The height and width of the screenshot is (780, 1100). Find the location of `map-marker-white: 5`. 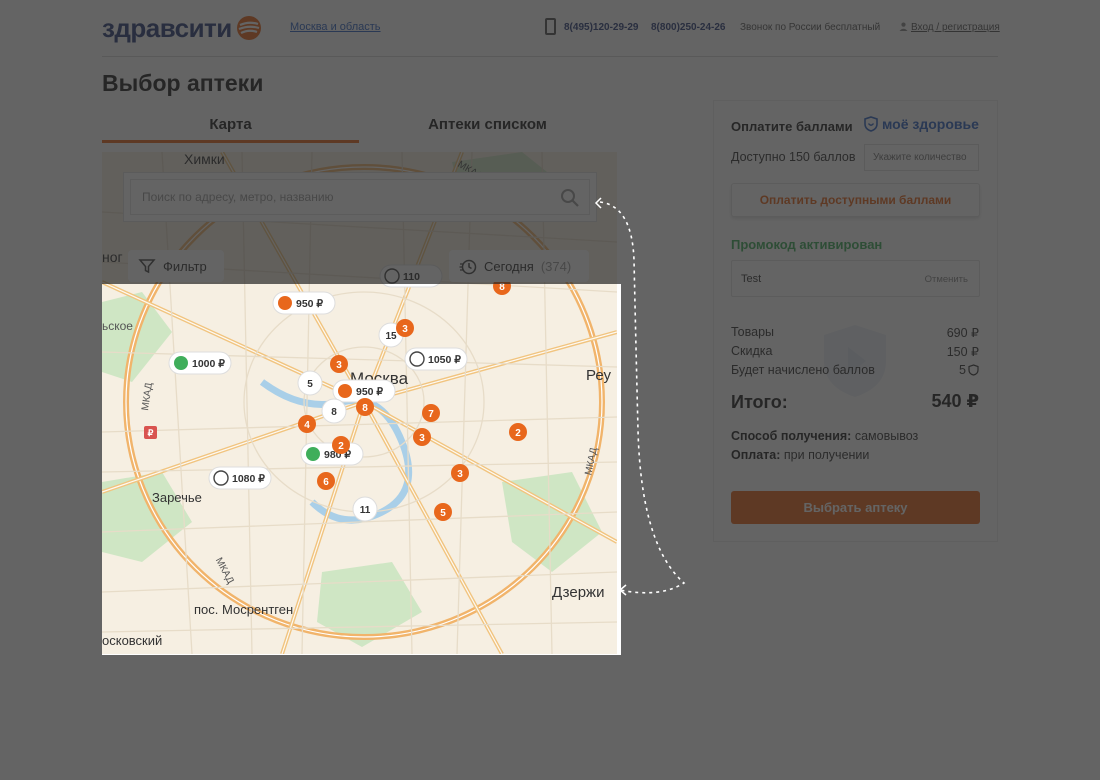

map-marker-white: 5 is located at coordinates (310, 383).